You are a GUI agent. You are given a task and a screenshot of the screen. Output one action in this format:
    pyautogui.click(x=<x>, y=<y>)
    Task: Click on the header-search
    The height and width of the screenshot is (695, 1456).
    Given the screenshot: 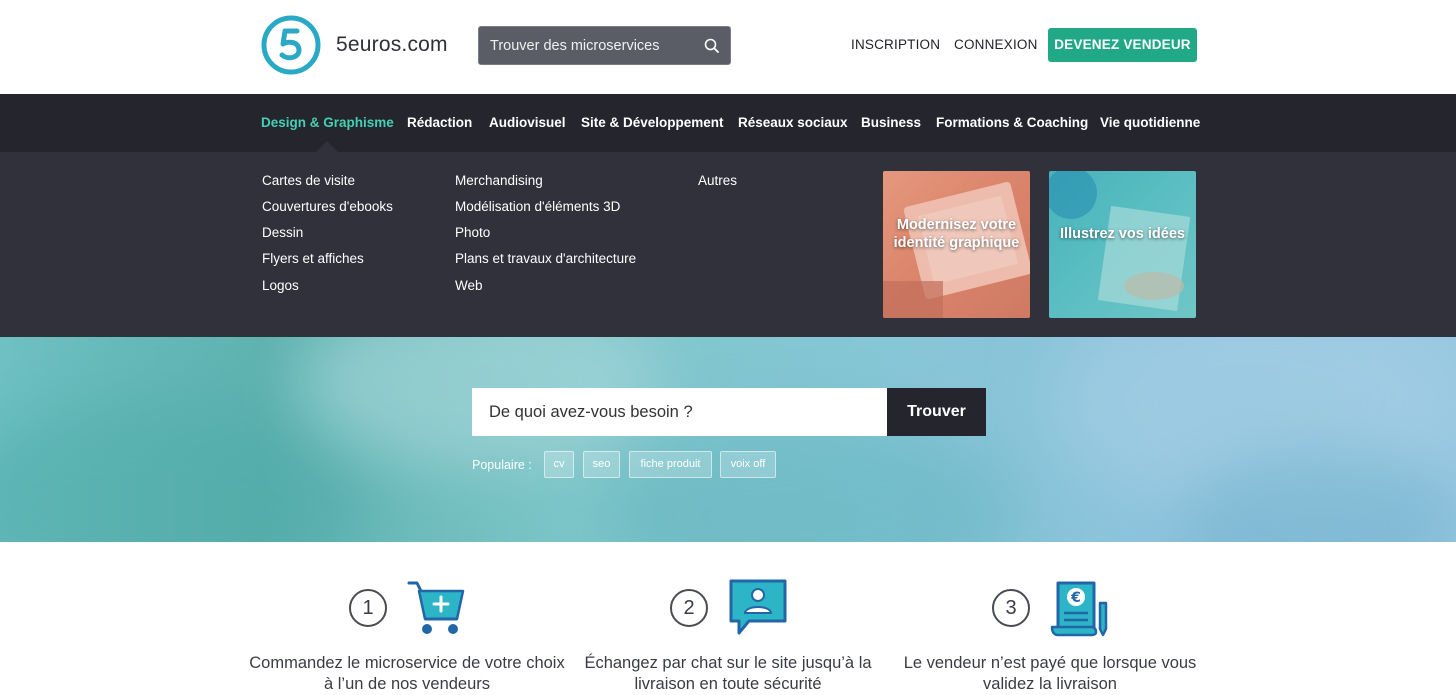 What is the action you would take?
    pyautogui.click(x=604, y=45)
    